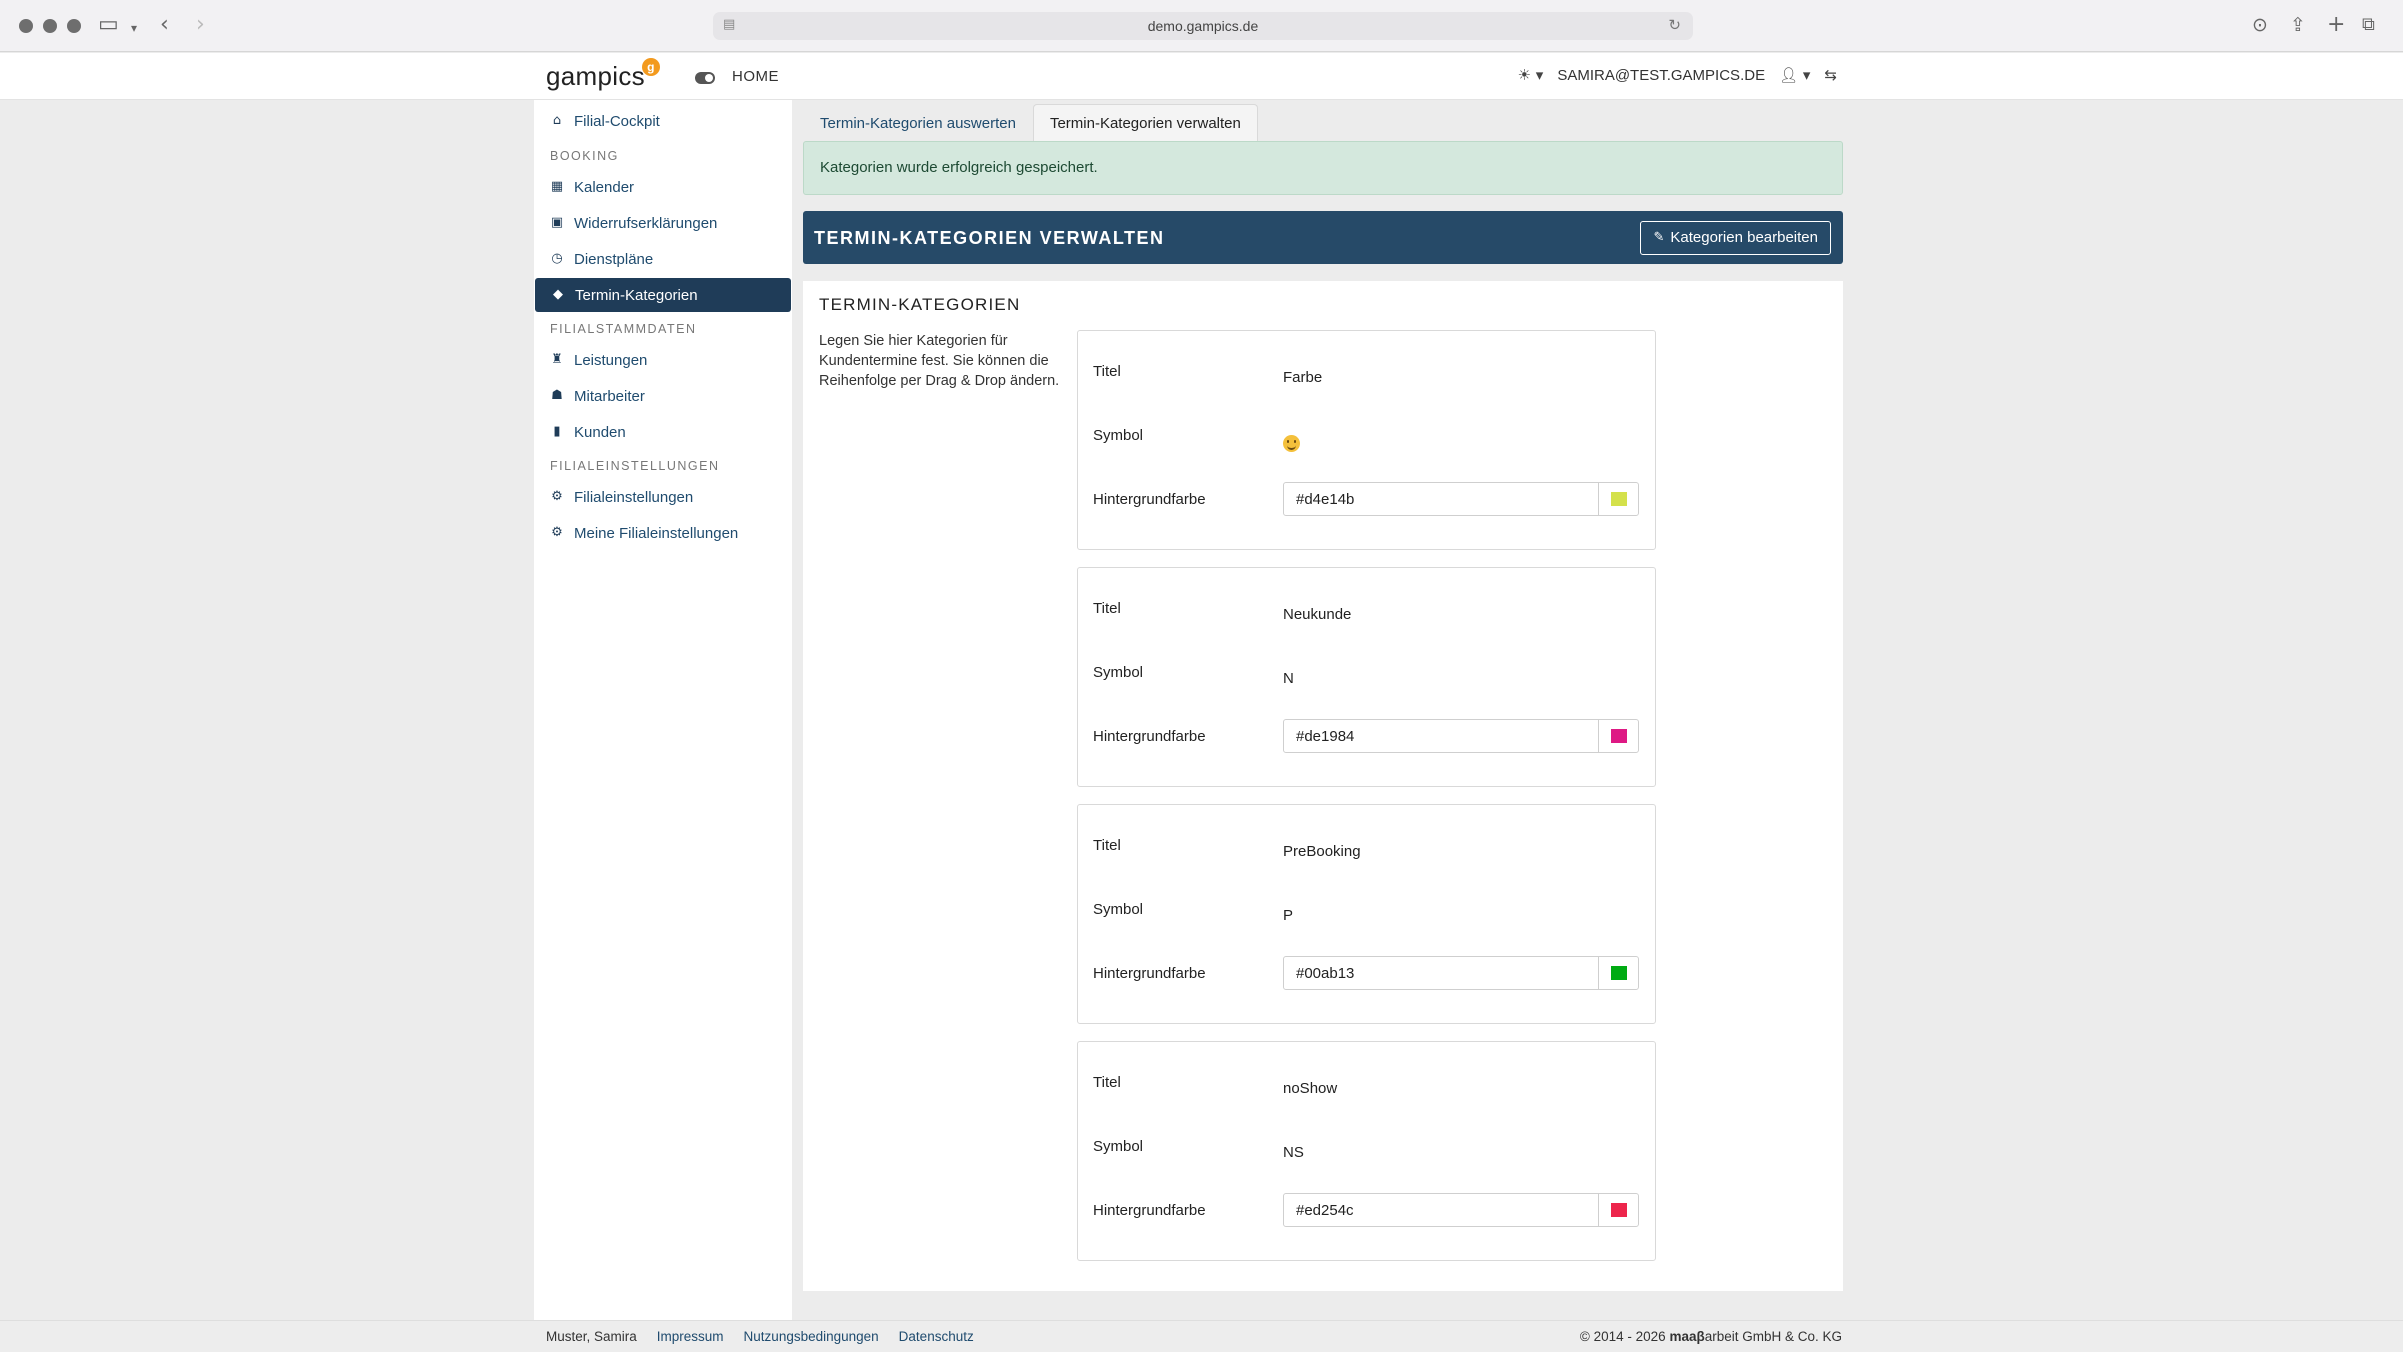 This screenshot has width=2403, height=1352. What do you see at coordinates (1659, 237) in the screenshot?
I see `pencil-icon: ✎` at bounding box center [1659, 237].